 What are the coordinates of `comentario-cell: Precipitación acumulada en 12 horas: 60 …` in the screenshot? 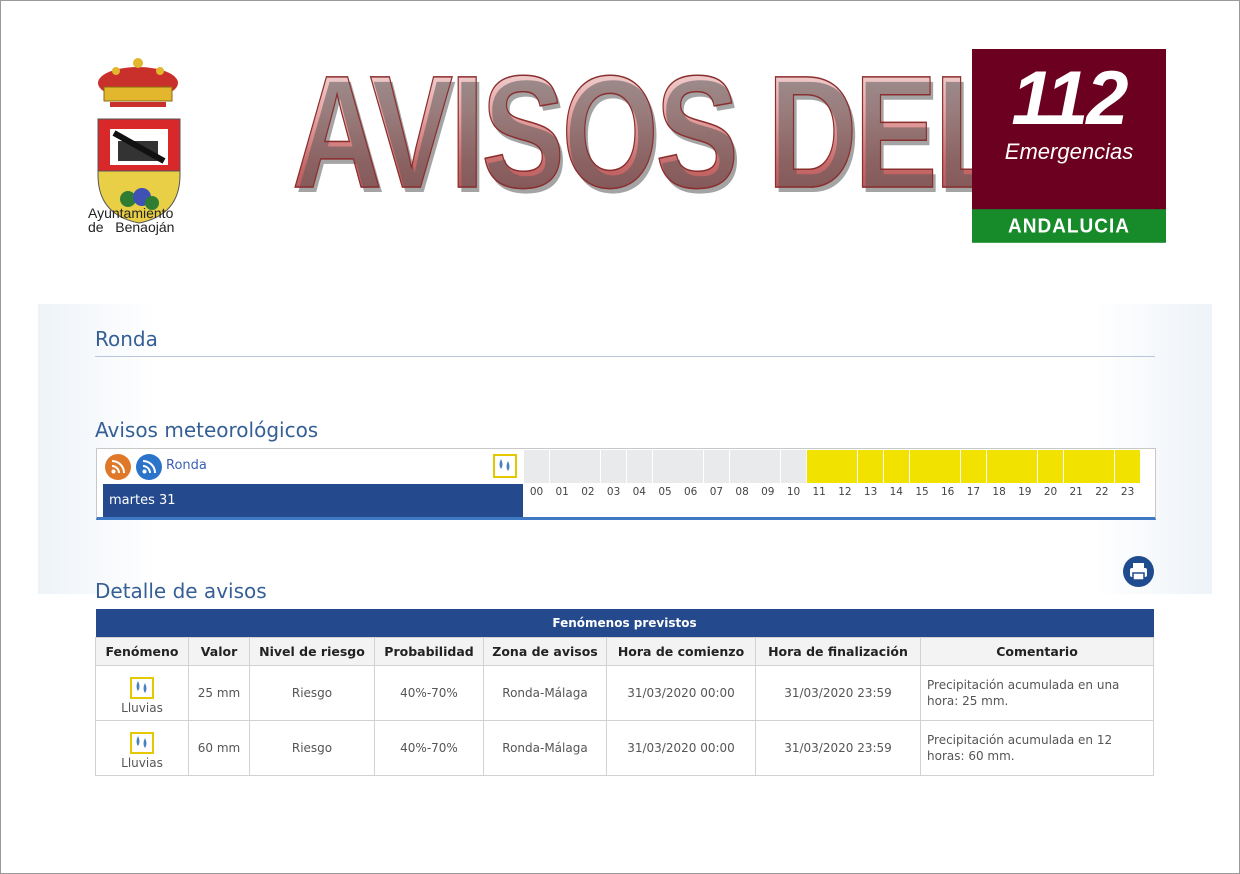 It's located at (1037, 748).